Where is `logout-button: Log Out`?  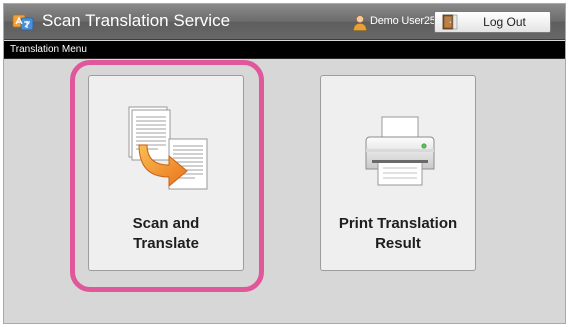 logout-button: Log Out is located at coordinates (492, 22).